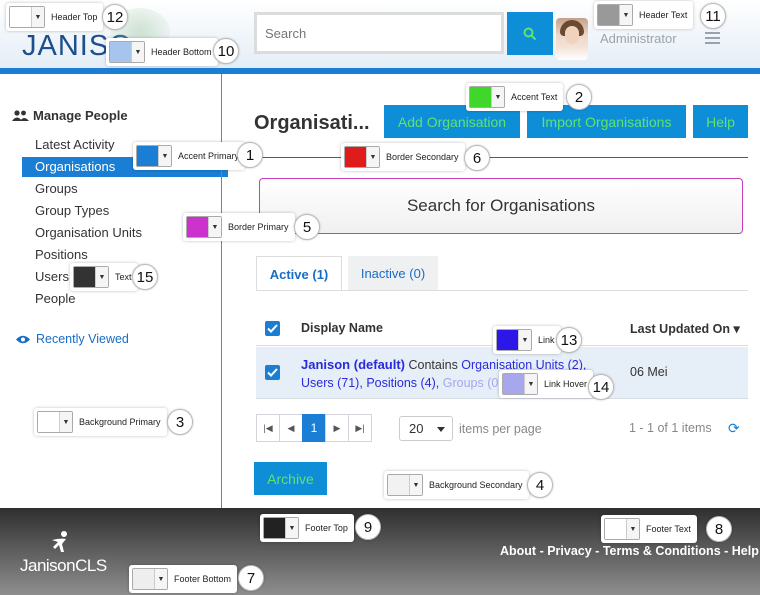  I want to click on swatch-header-bottom: ▼ Header Bottom, so click(162, 52).